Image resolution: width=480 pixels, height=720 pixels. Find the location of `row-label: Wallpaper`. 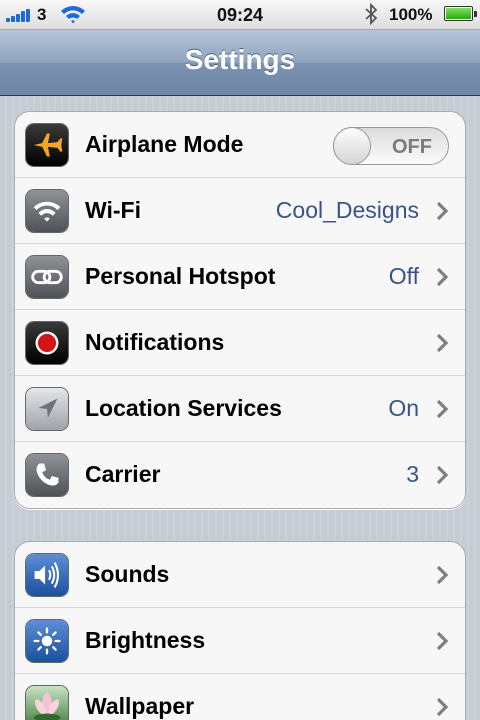

row-label: Wallpaper is located at coordinates (140, 706).